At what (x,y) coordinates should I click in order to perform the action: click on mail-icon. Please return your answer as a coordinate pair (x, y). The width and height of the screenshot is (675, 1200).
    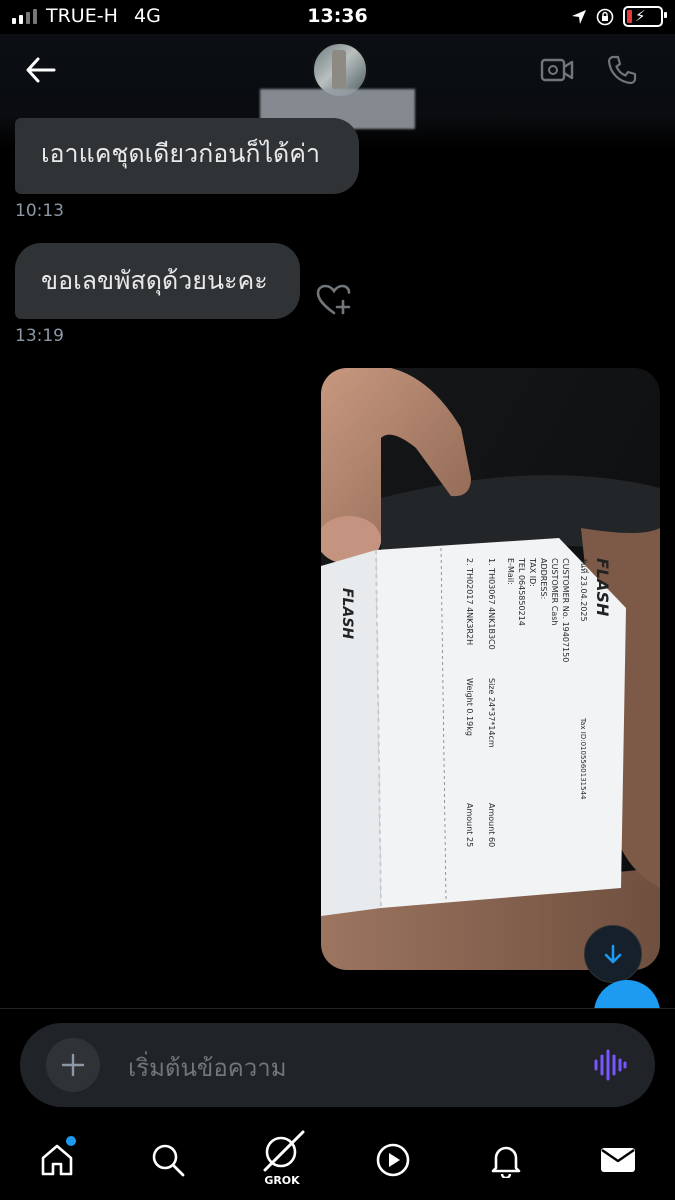
    Looking at the image, I should click on (618, 1160).